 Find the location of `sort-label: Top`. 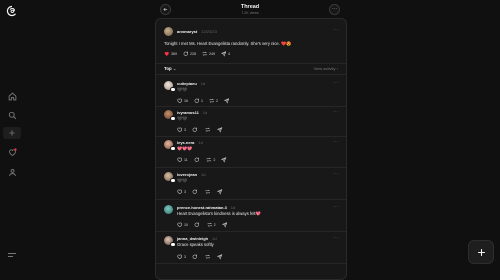

sort-label: Top is located at coordinates (168, 68).